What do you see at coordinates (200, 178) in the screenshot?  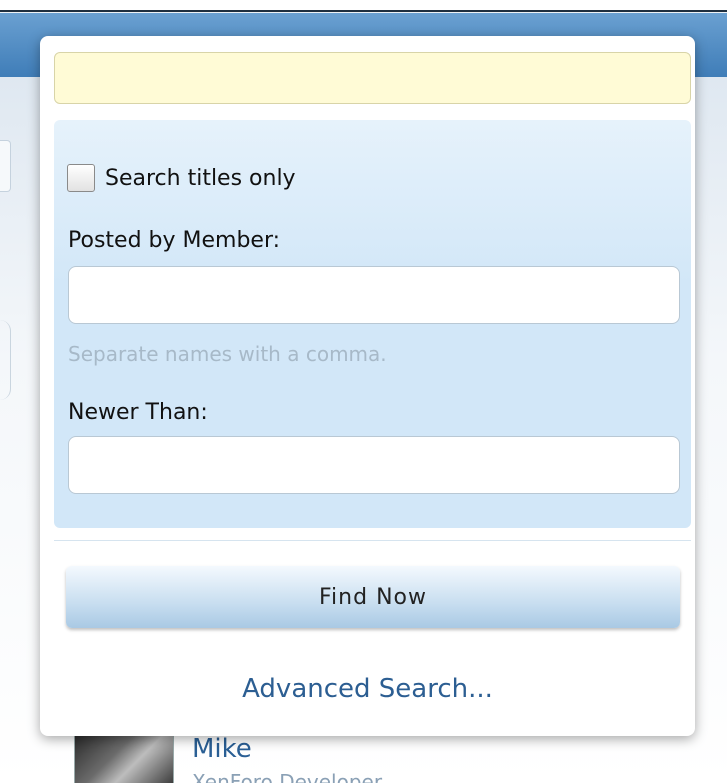 I see `titles-only-label: Search titles only` at bounding box center [200, 178].